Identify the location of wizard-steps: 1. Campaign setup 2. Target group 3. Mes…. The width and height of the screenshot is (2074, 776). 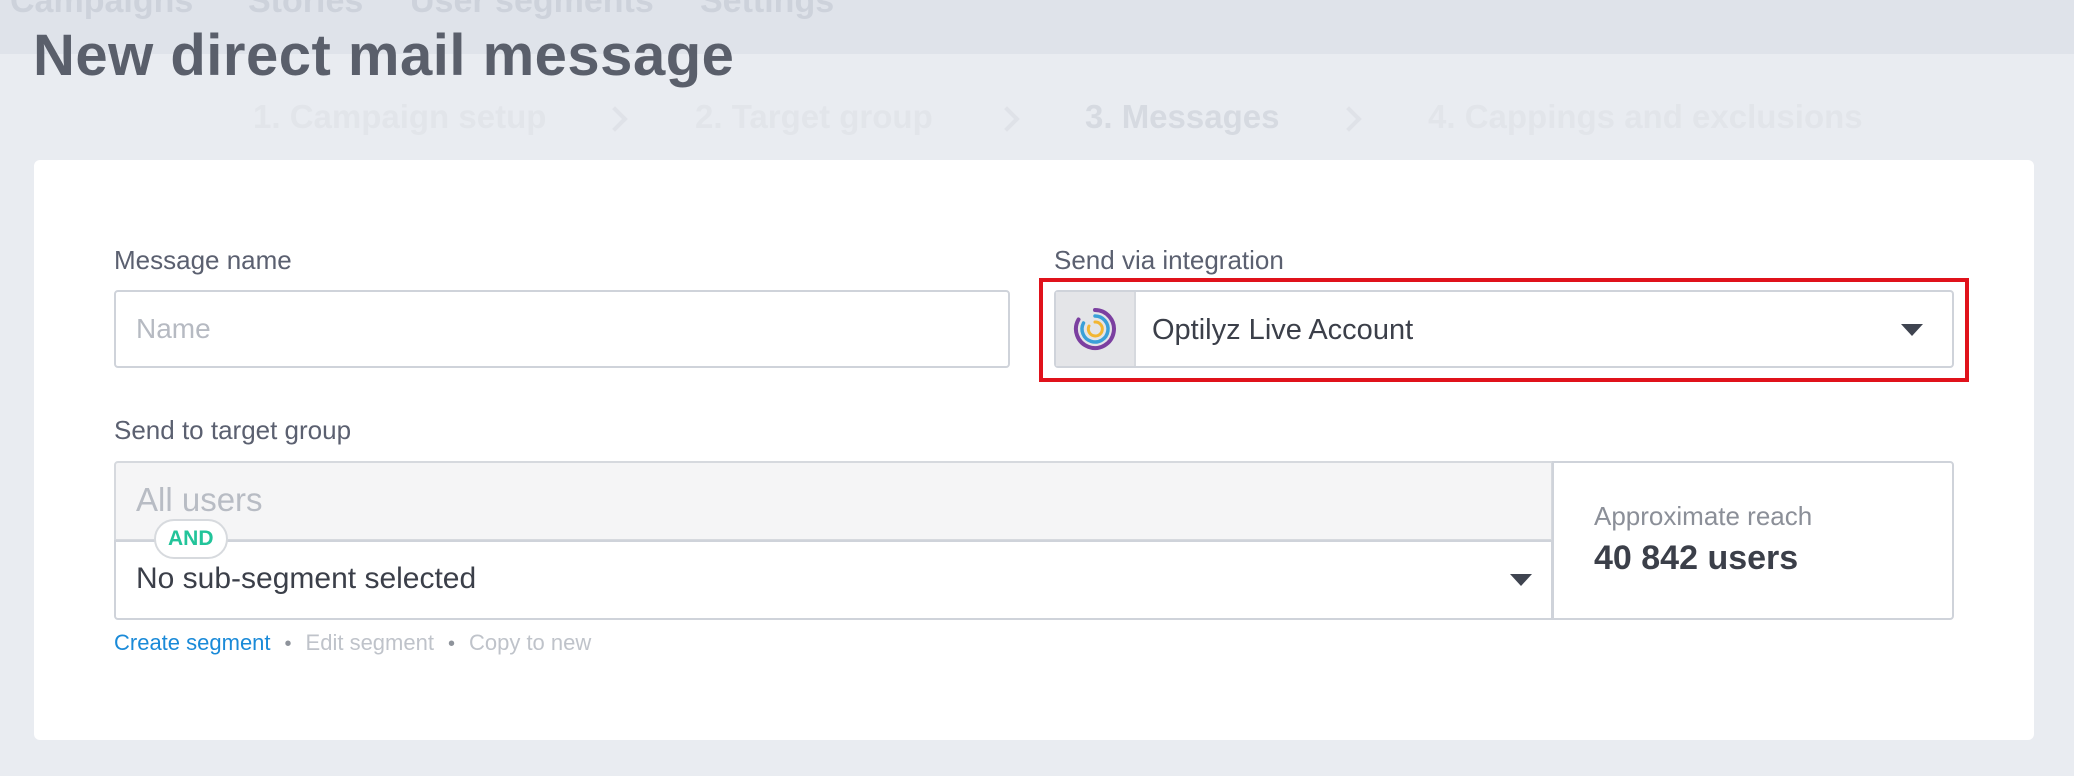
(1037, 120).